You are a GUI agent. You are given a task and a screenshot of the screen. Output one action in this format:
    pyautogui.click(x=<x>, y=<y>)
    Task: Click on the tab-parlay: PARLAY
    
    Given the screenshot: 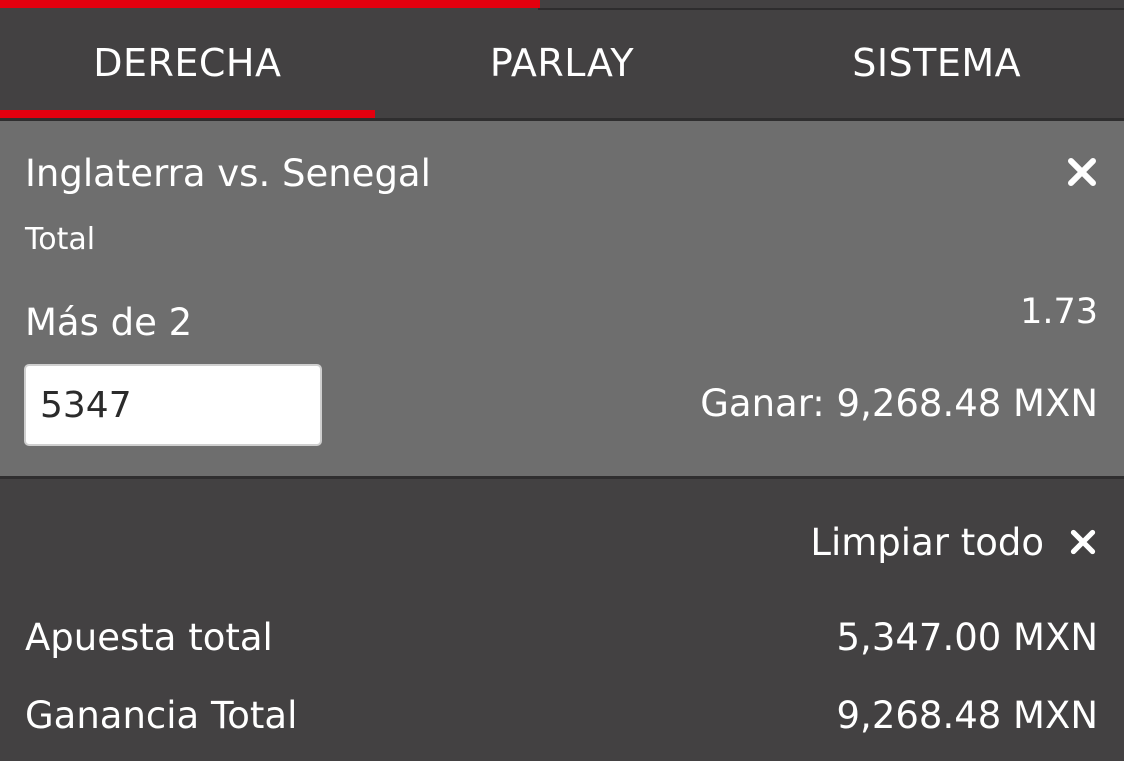 What is the action you would take?
    pyautogui.click(x=562, y=65)
    